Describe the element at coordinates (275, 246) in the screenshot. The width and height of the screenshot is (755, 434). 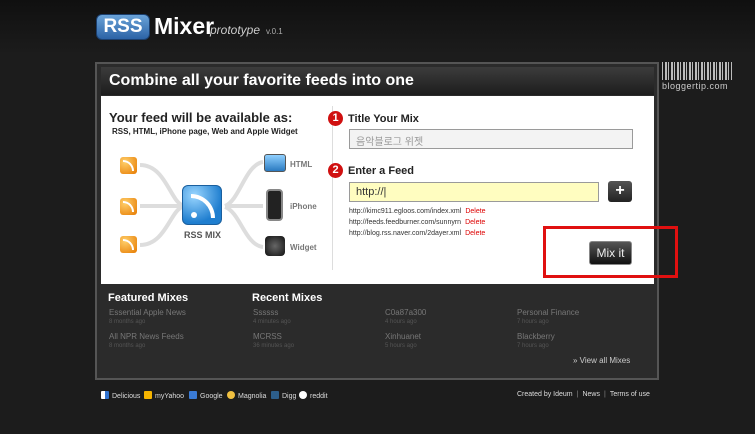
I see `widget-icon` at that location.